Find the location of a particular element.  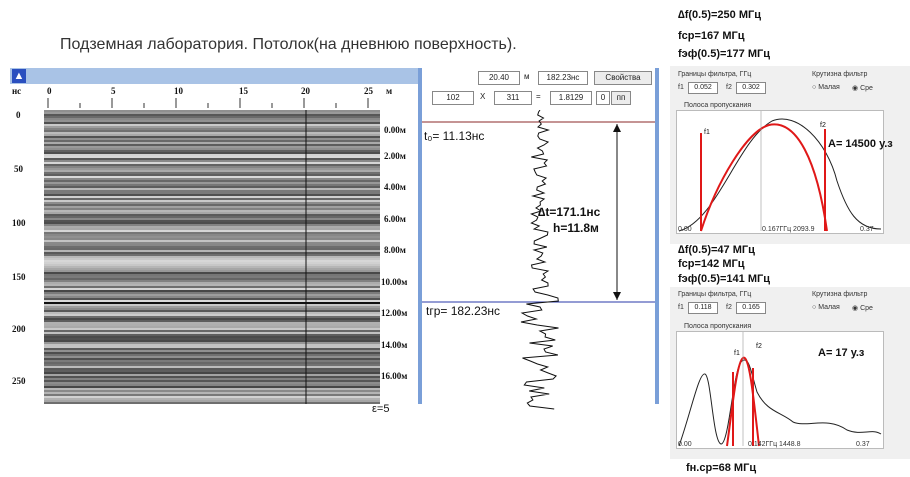

time-field: 182.23нс is located at coordinates (563, 78).